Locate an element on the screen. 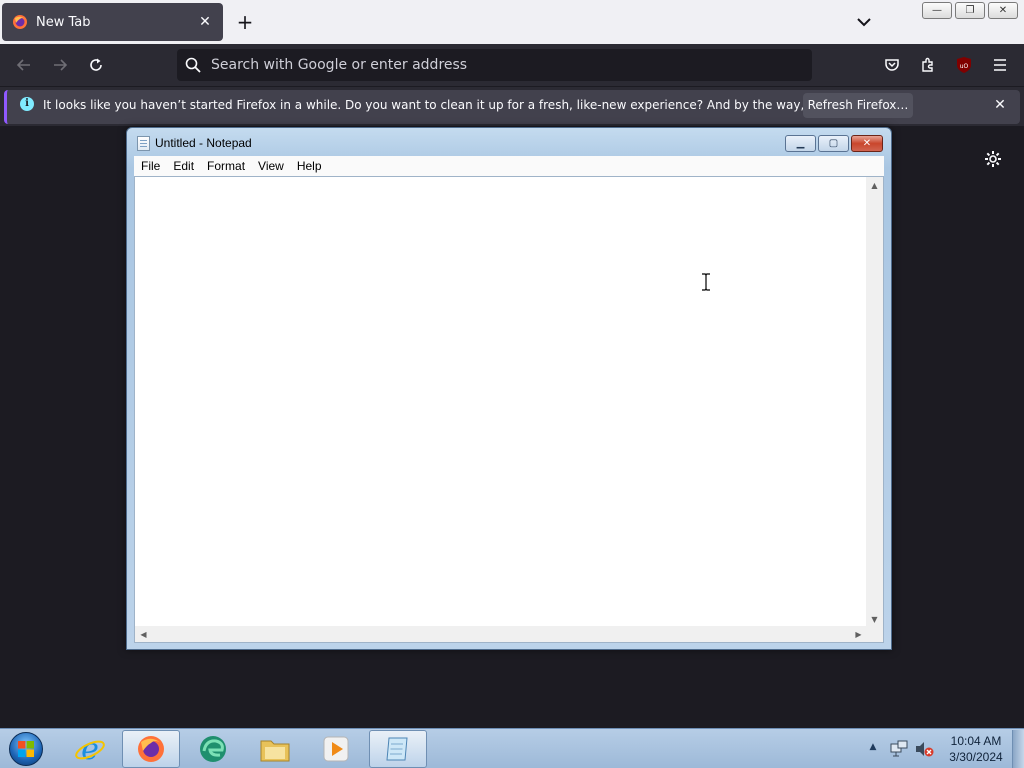  new-tab-button: + is located at coordinates (245, 22).